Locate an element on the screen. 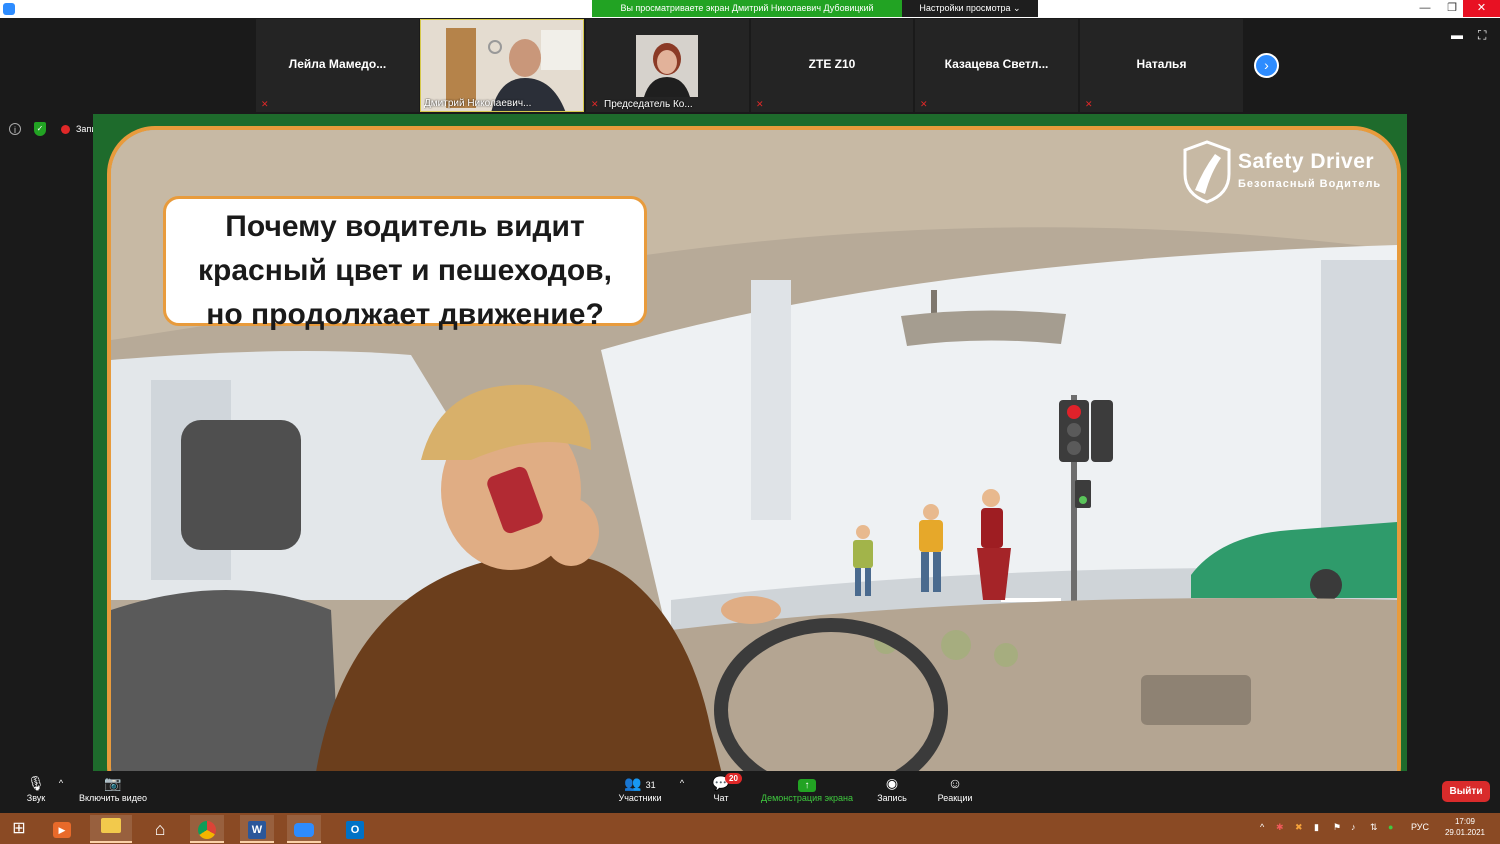 This screenshot has height=844, width=1500. home-icon: ⌂ is located at coordinates (160, 829).